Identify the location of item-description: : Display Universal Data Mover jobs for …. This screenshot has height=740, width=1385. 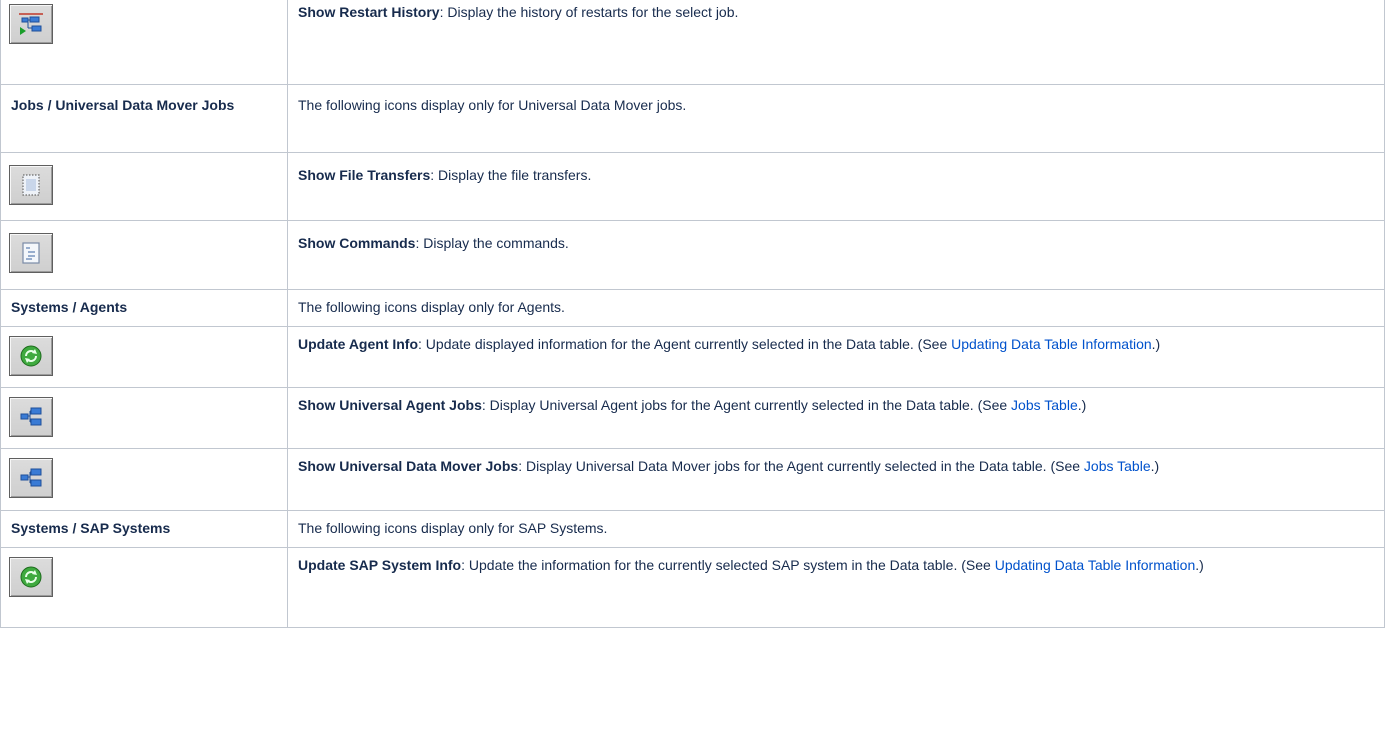
(801, 465).